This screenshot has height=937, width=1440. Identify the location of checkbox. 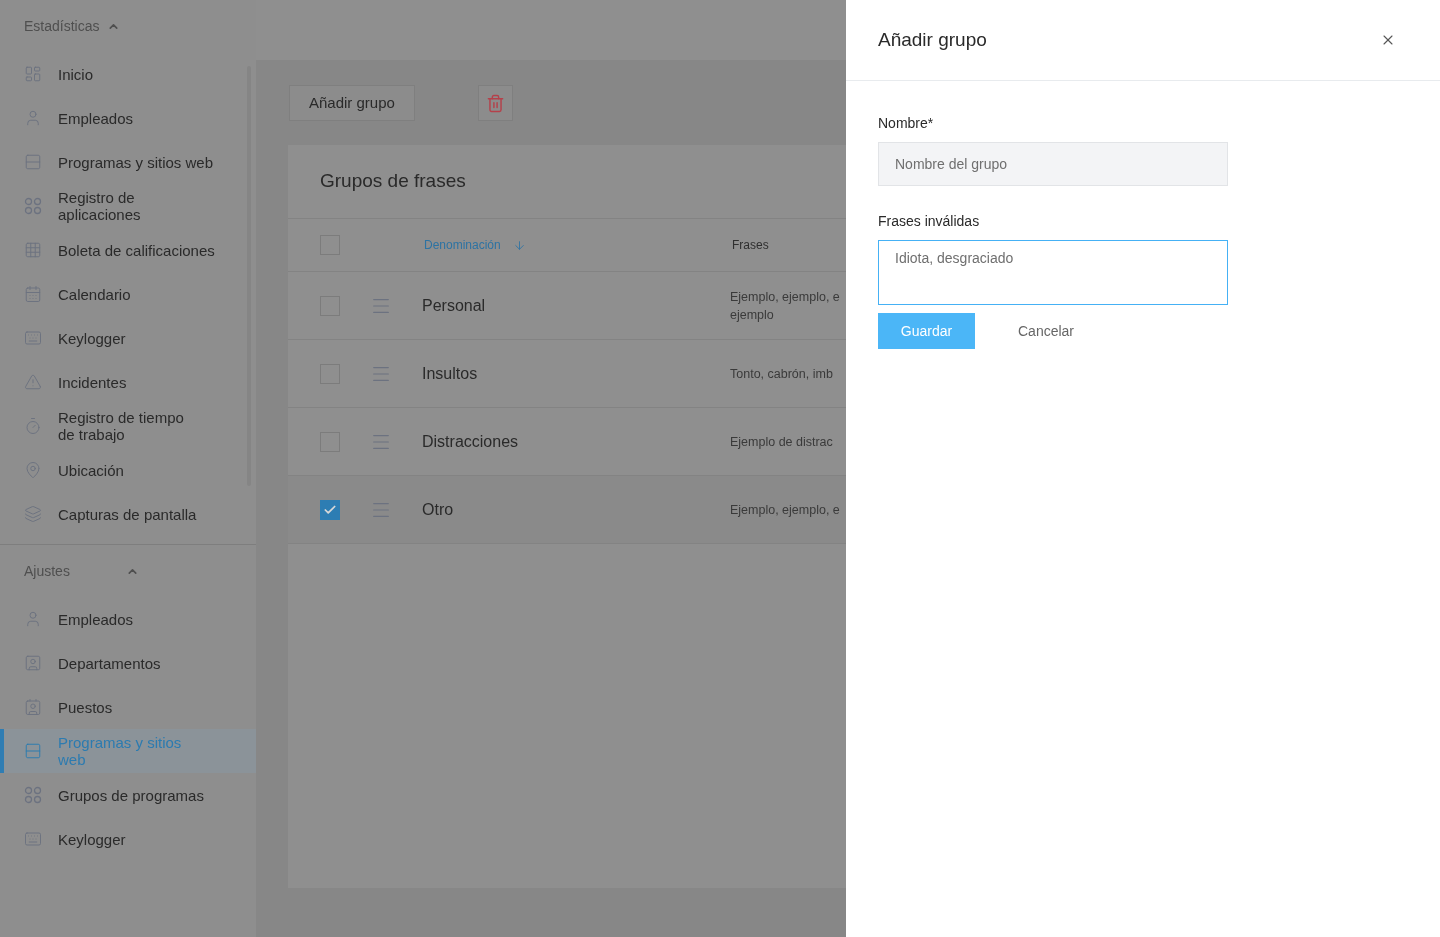
(330, 509).